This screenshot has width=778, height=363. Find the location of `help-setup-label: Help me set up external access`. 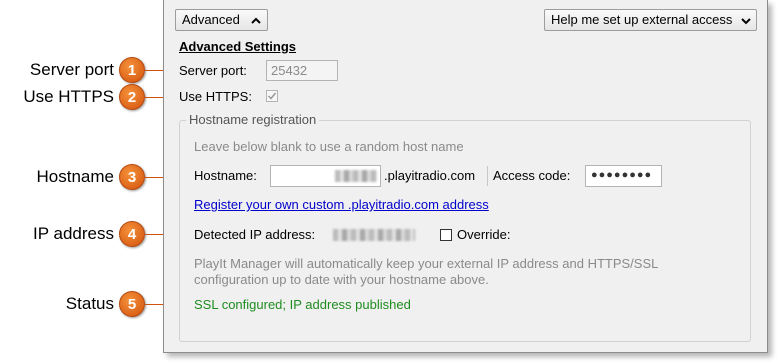

help-setup-label: Help me set up external access is located at coordinates (642, 19).